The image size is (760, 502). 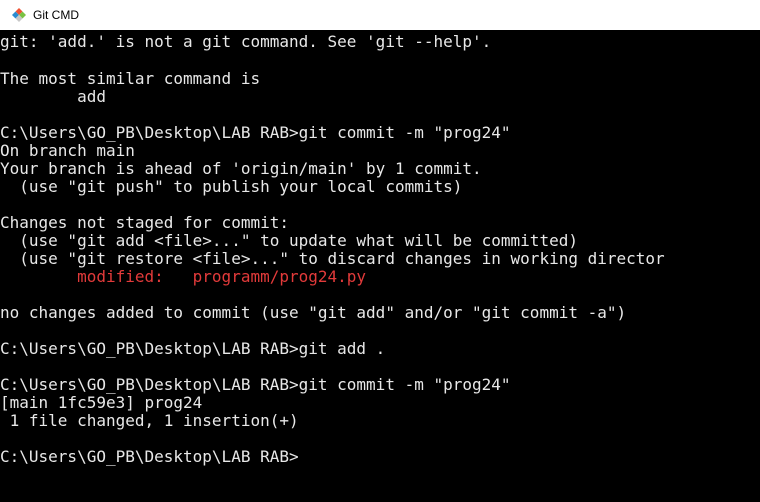 I want to click on terminal-prompt: C:\Users\GO_PB\Desktop\LAB RAB>, so click(x=149, y=457).